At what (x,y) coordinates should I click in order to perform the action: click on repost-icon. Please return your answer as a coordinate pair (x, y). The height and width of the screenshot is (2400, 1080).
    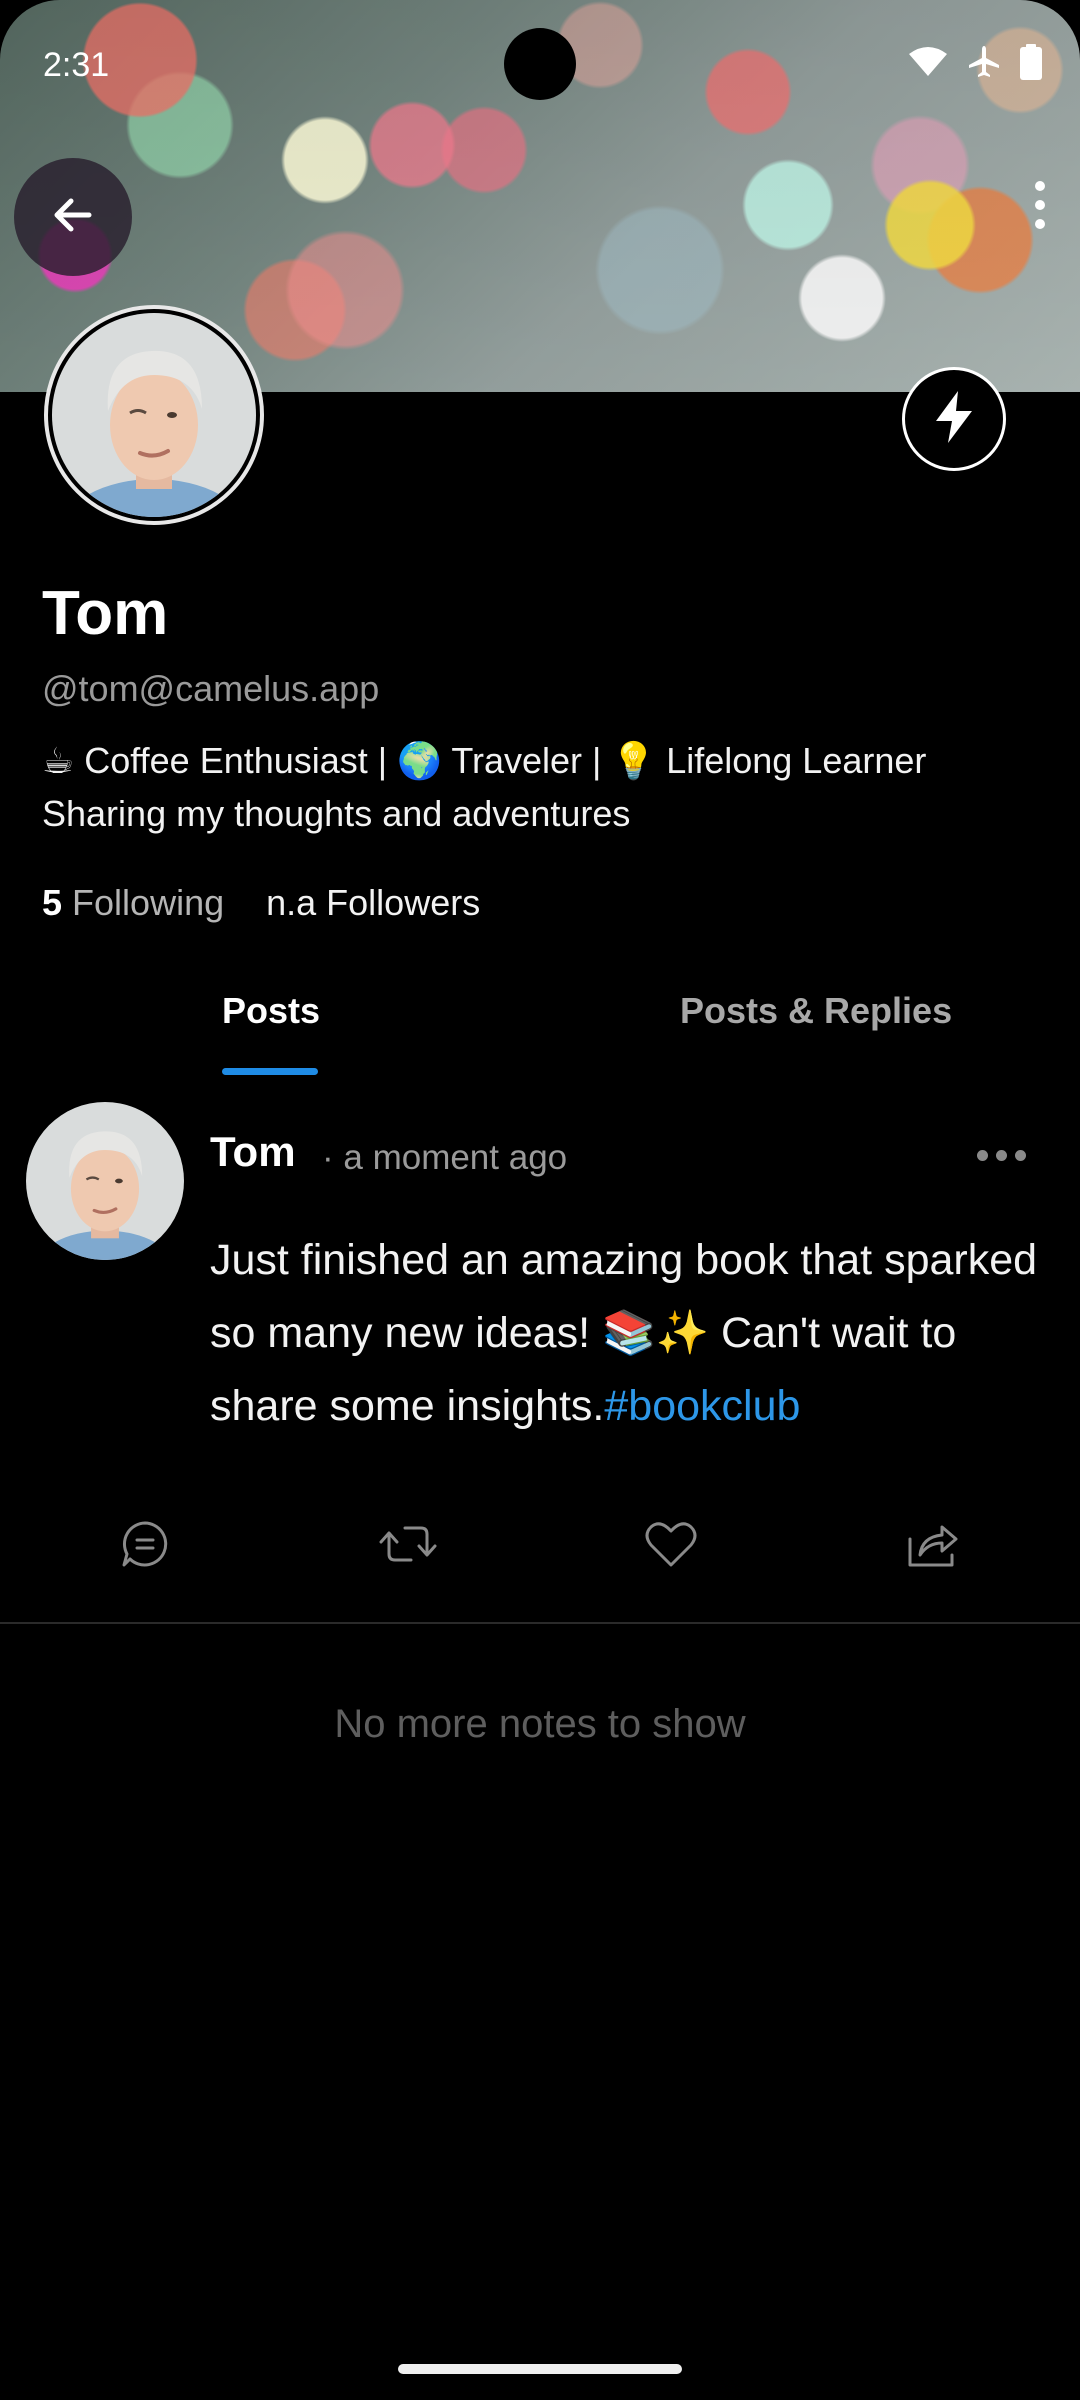
    Looking at the image, I should click on (408, 1546).